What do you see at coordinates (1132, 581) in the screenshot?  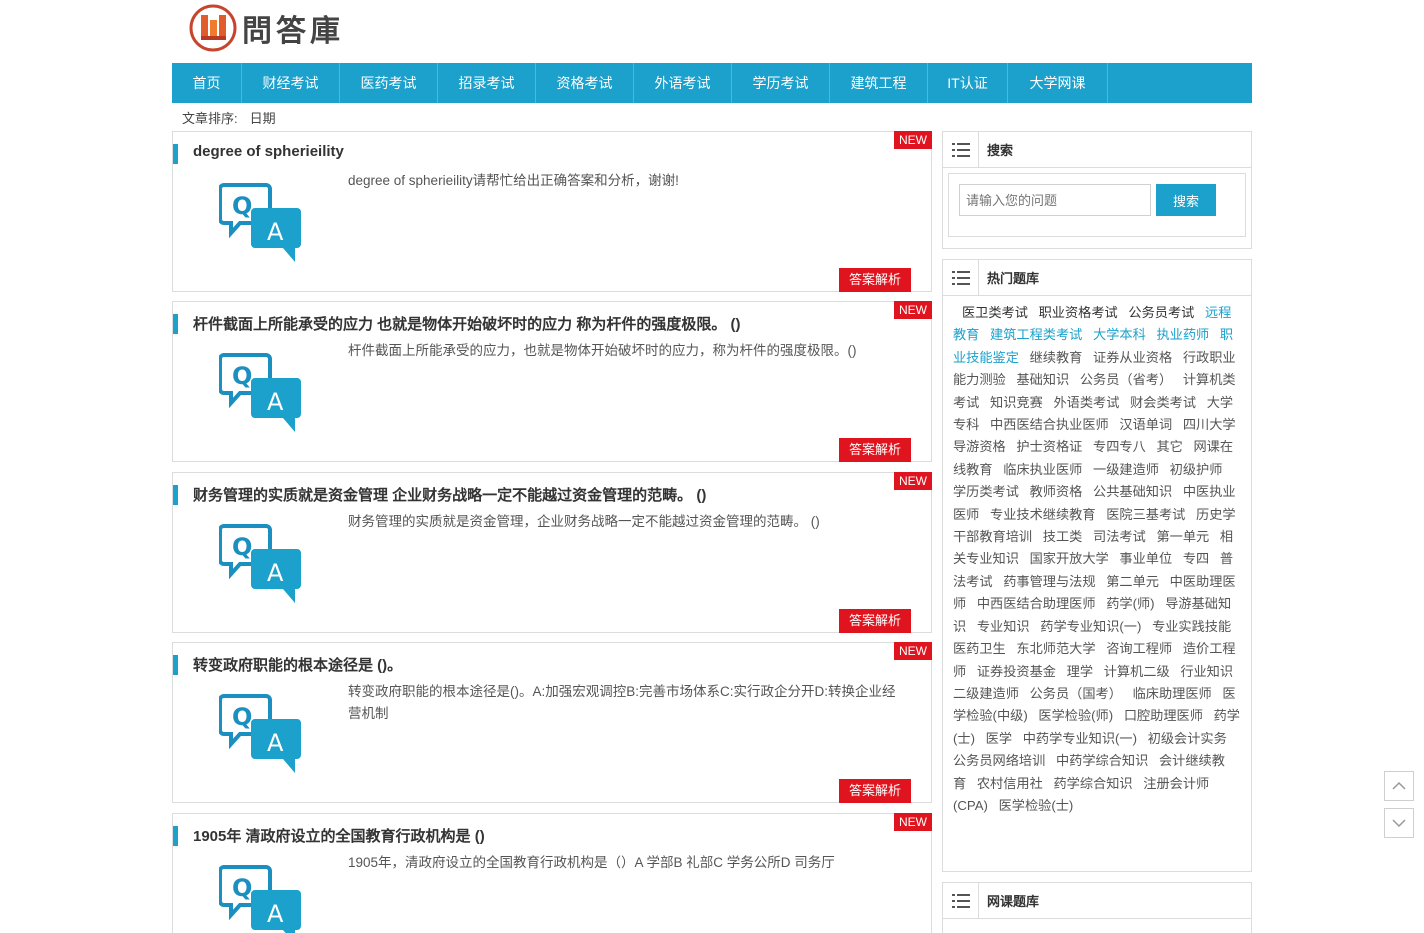 I see `hot-tag-link: 第二单元` at bounding box center [1132, 581].